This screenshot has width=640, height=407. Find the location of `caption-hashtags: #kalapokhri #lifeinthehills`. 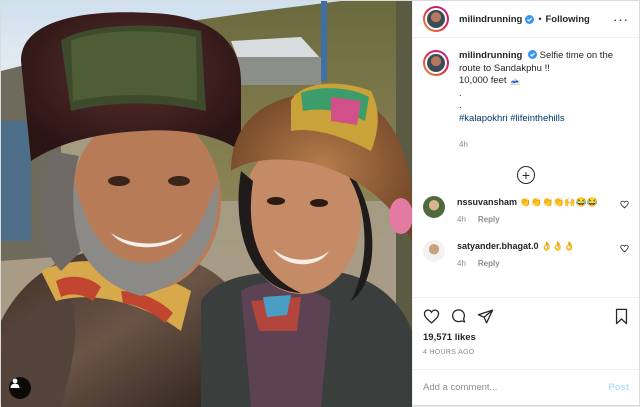

caption-hashtags: #kalapokhri #lifeinthehills is located at coordinates (544, 119).